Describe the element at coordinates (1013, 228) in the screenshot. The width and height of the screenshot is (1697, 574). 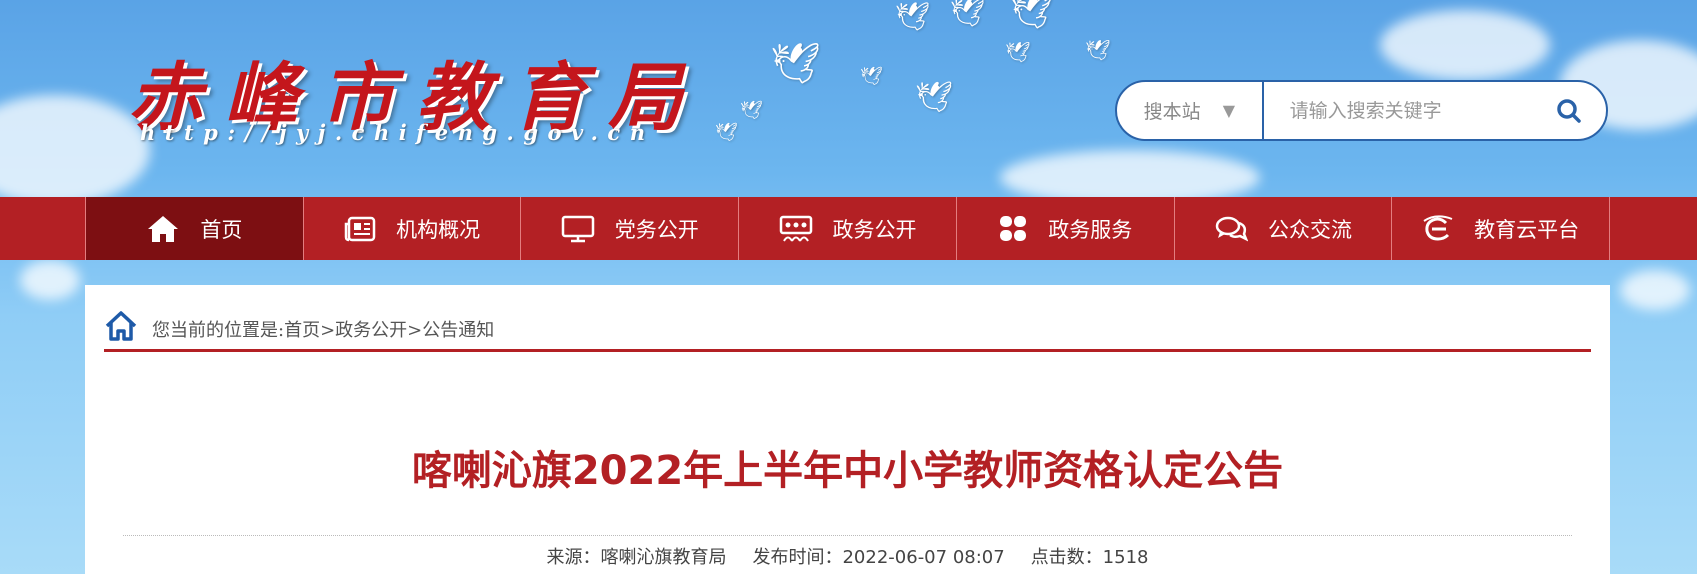
I see `grid-icon` at that location.